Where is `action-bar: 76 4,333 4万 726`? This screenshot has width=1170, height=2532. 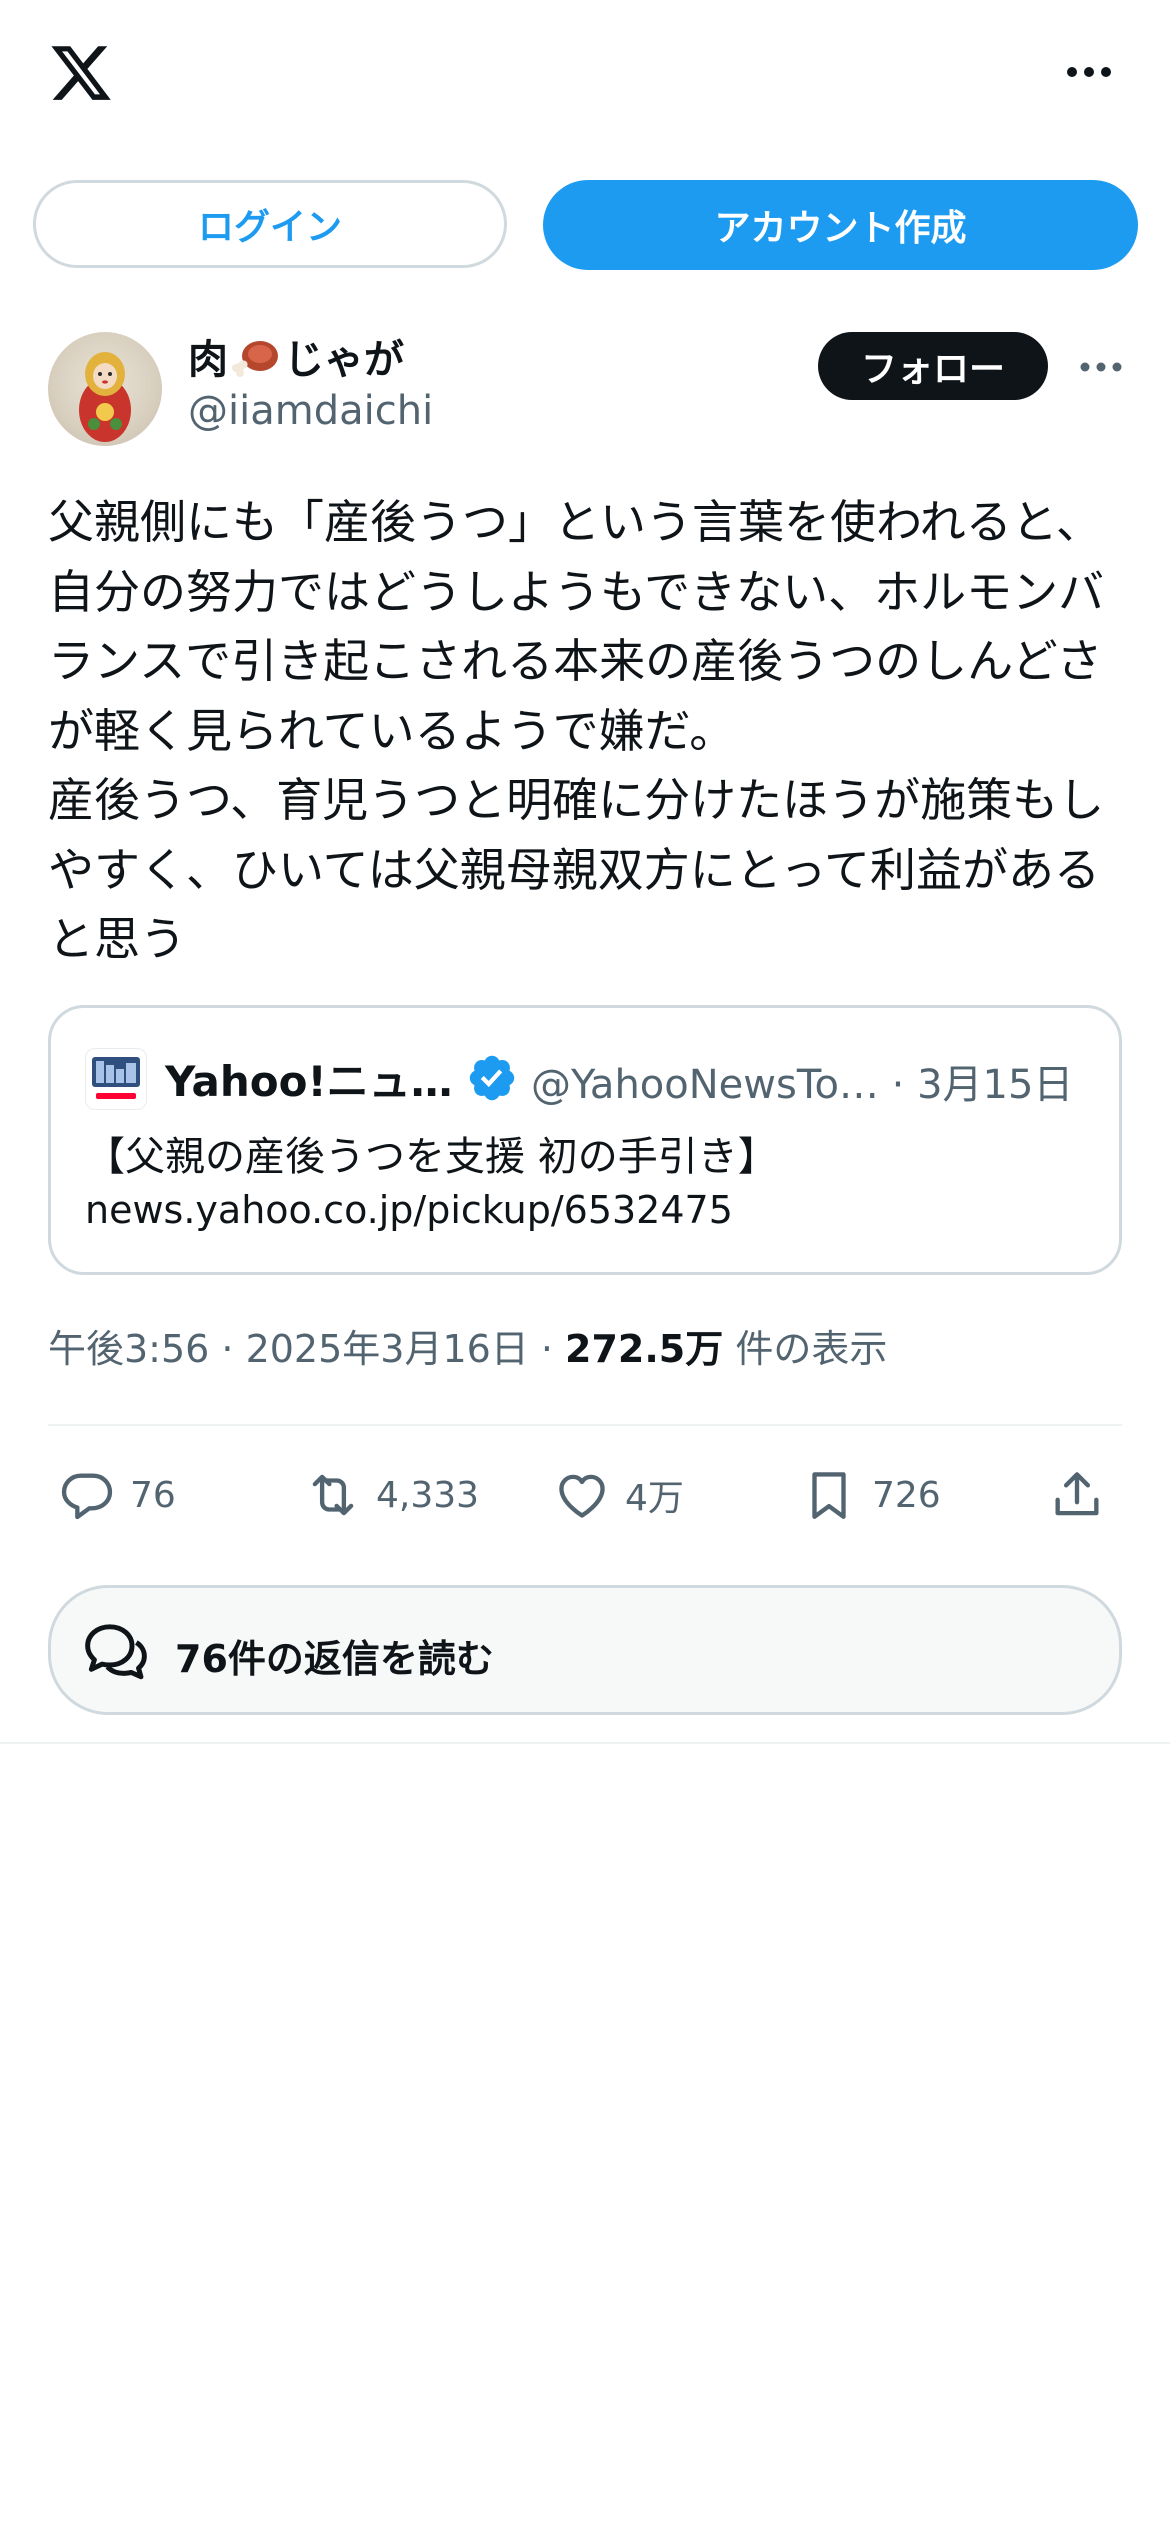
action-bar: 76 4,333 4万 726 is located at coordinates (585, 1495).